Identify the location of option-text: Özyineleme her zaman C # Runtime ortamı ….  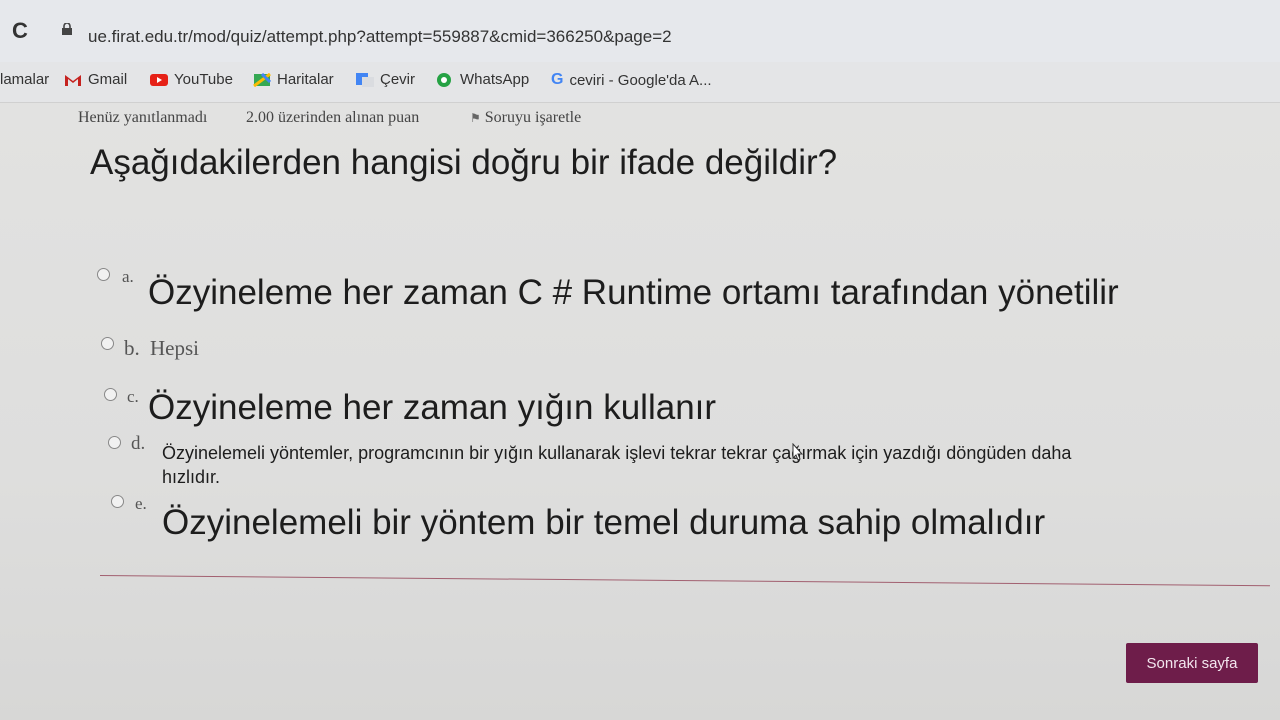
(633, 292).